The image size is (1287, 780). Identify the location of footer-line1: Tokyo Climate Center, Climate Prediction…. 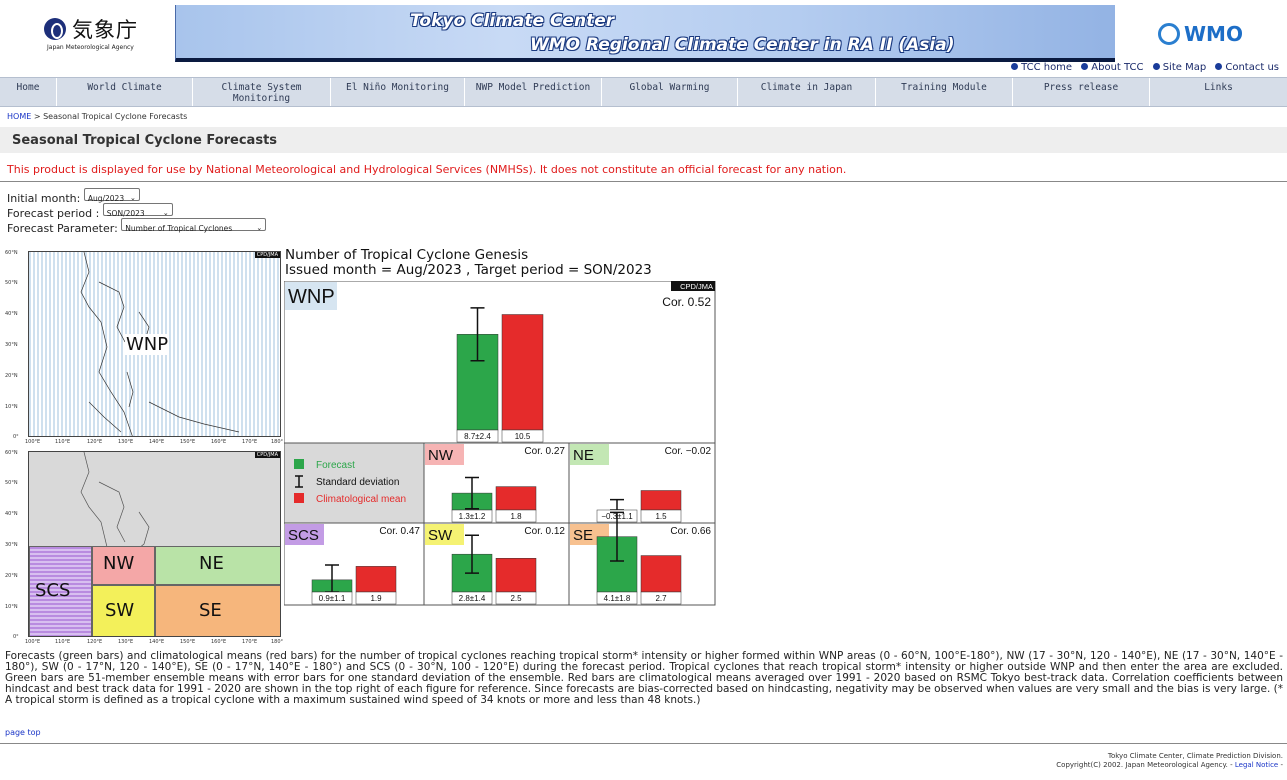
(1195, 756).